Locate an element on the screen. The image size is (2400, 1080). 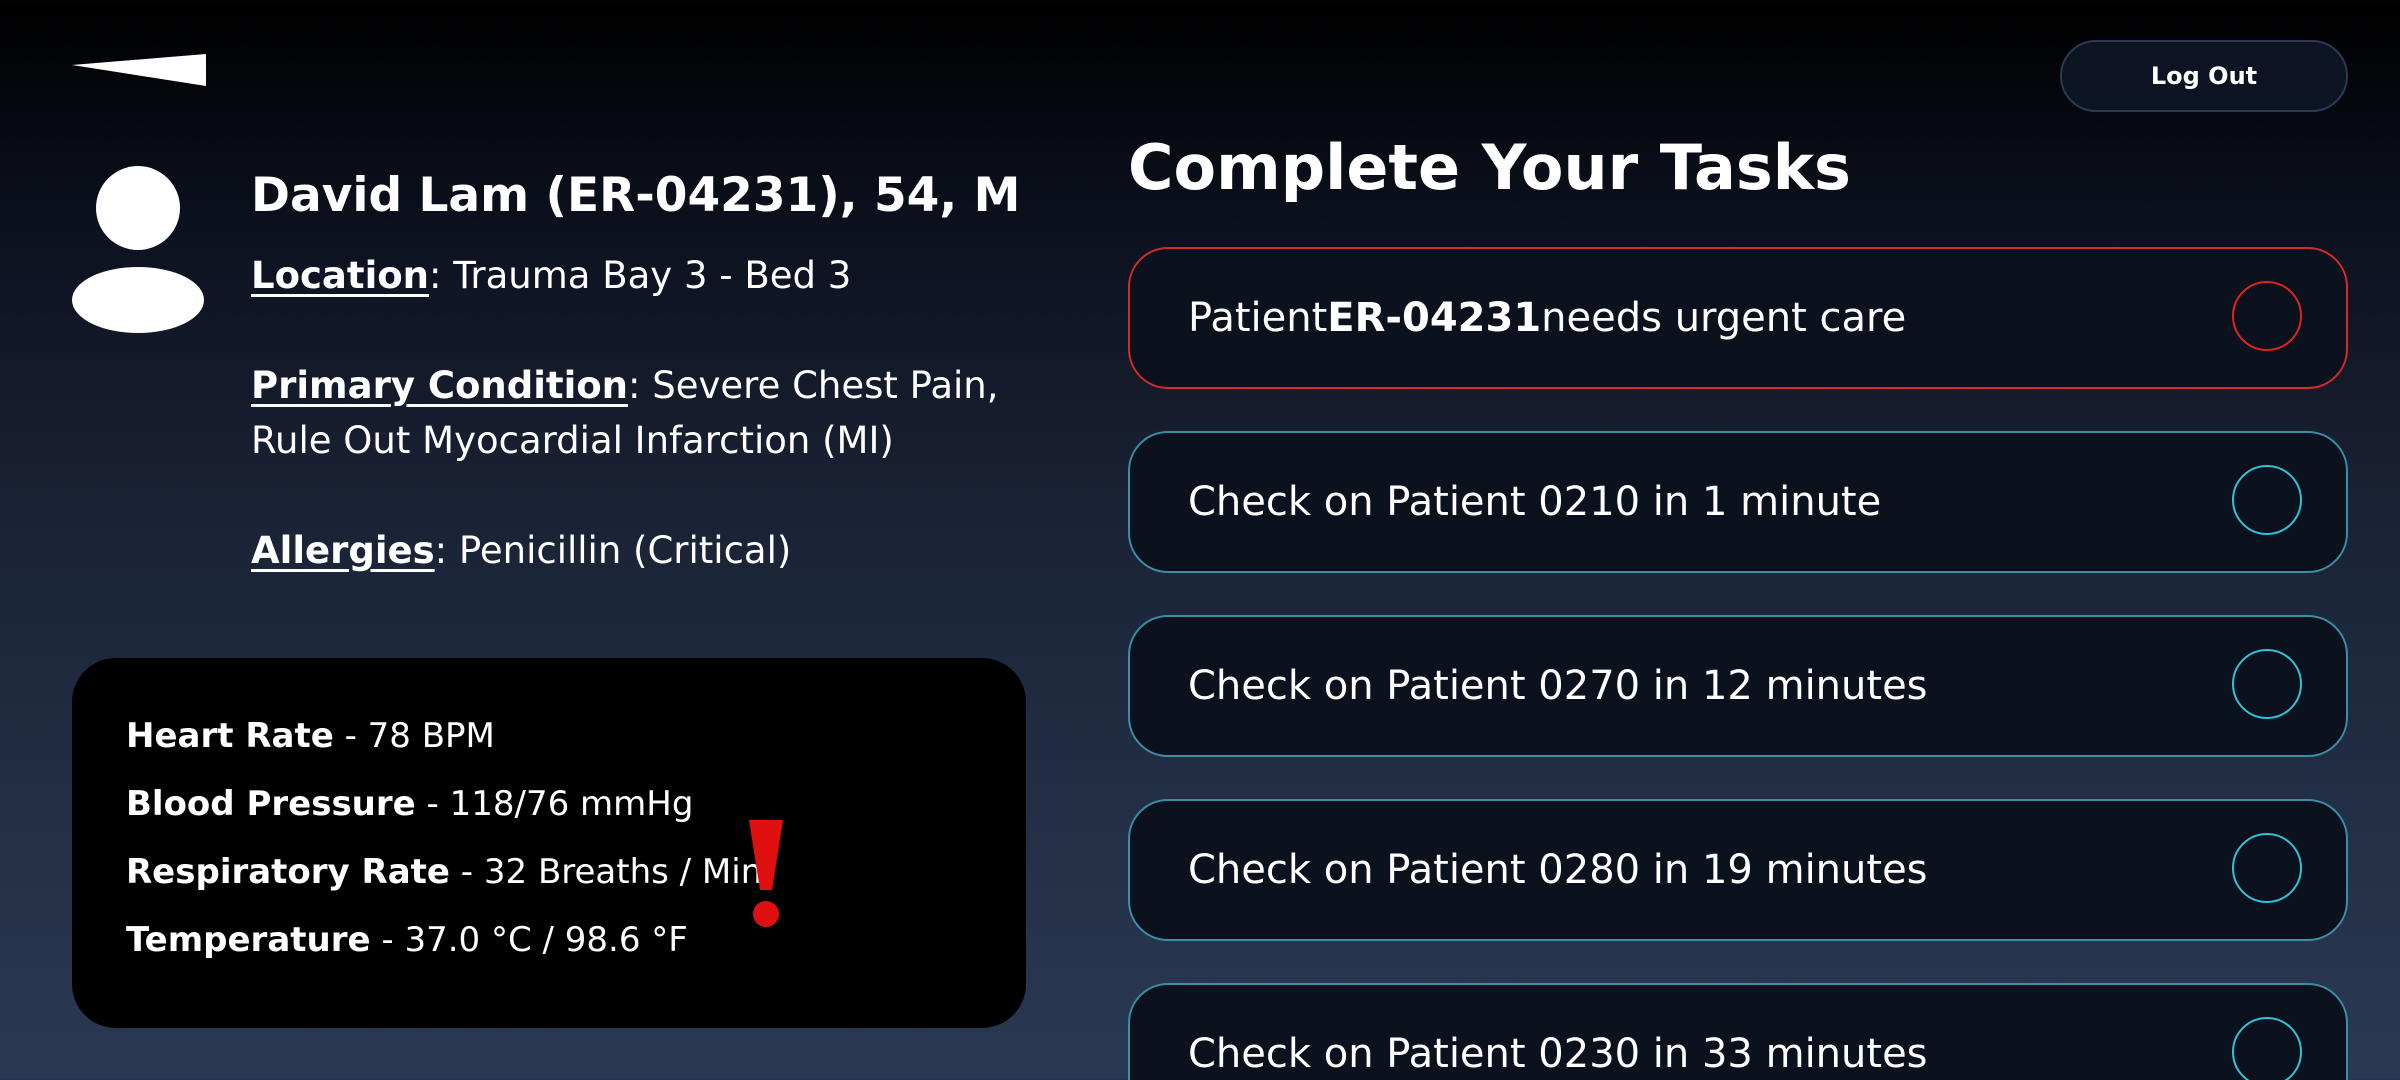
allergies-value: : Penicillin (Critical) is located at coordinates (613, 550).